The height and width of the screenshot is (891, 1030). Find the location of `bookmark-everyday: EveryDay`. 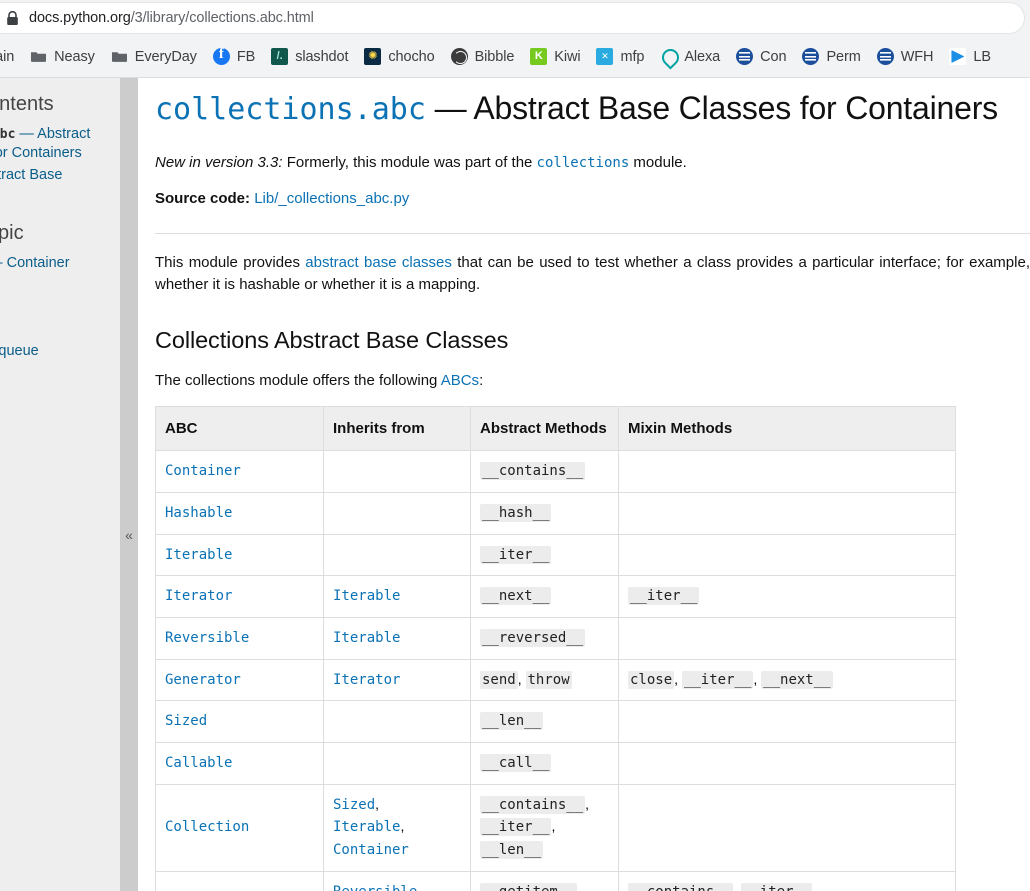

bookmark-everyday: EveryDay is located at coordinates (154, 57).